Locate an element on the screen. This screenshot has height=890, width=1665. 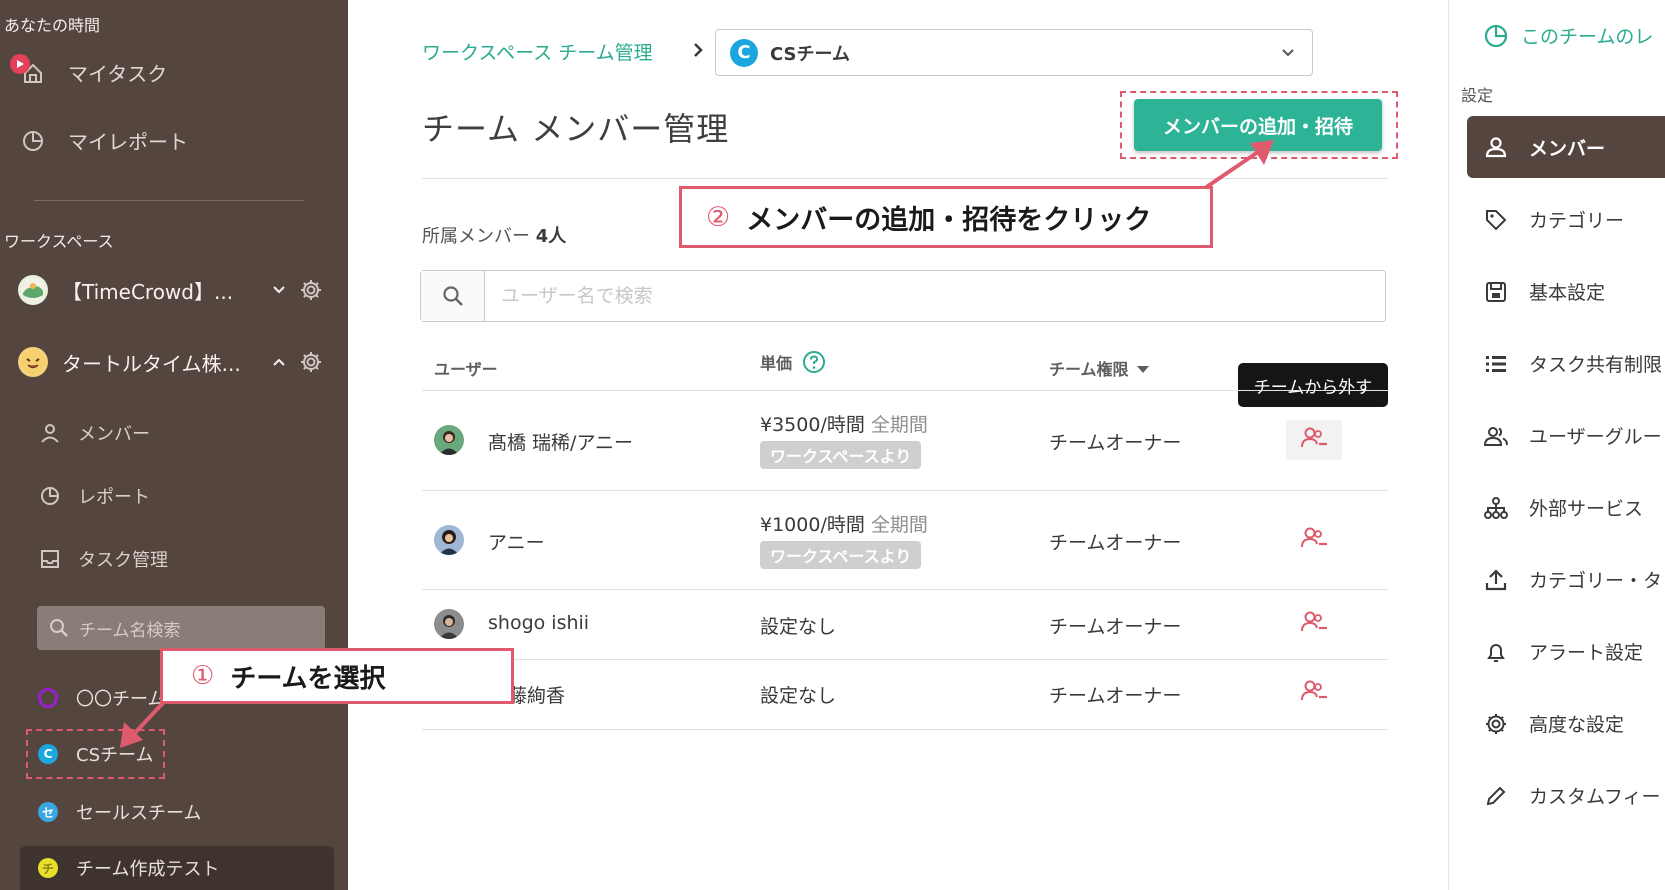
team-dot-icon is located at coordinates (48, 698).